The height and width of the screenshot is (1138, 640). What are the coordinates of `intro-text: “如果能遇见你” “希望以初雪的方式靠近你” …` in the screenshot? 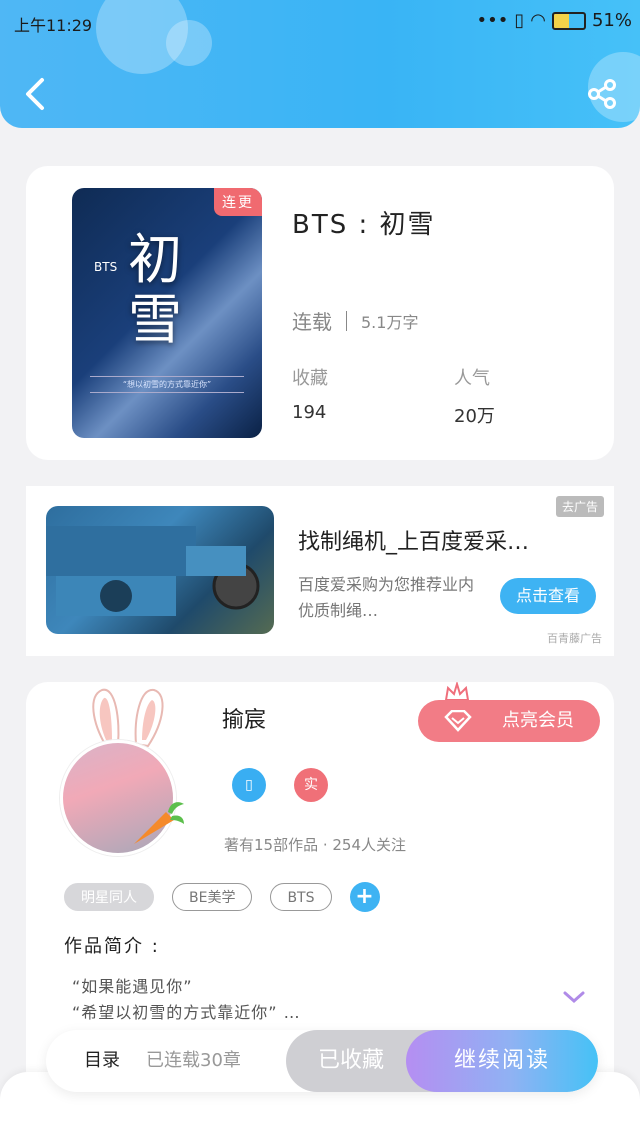 It's located at (186, 1000).